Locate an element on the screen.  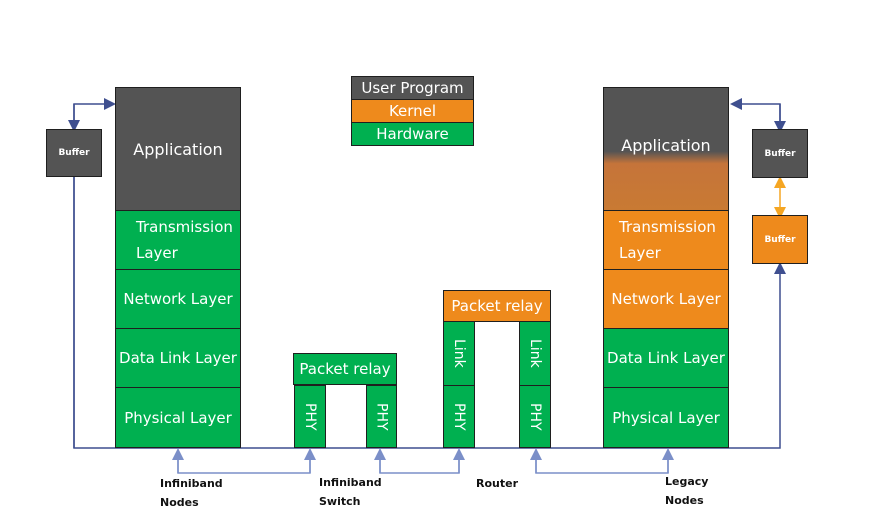
left-buffer-app-arrow is located at coordinates (94, 112).